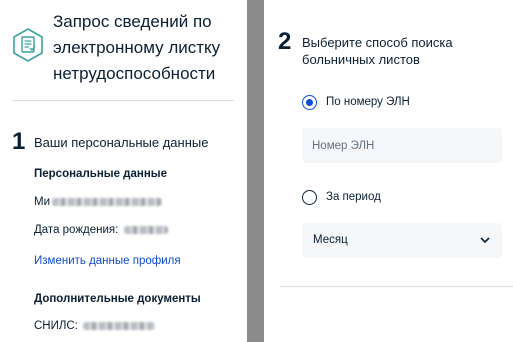  What do you see at coordinates (145, 229) in the screenshot?
I see `redacted-birth-date` at bounding box center [145, 229].